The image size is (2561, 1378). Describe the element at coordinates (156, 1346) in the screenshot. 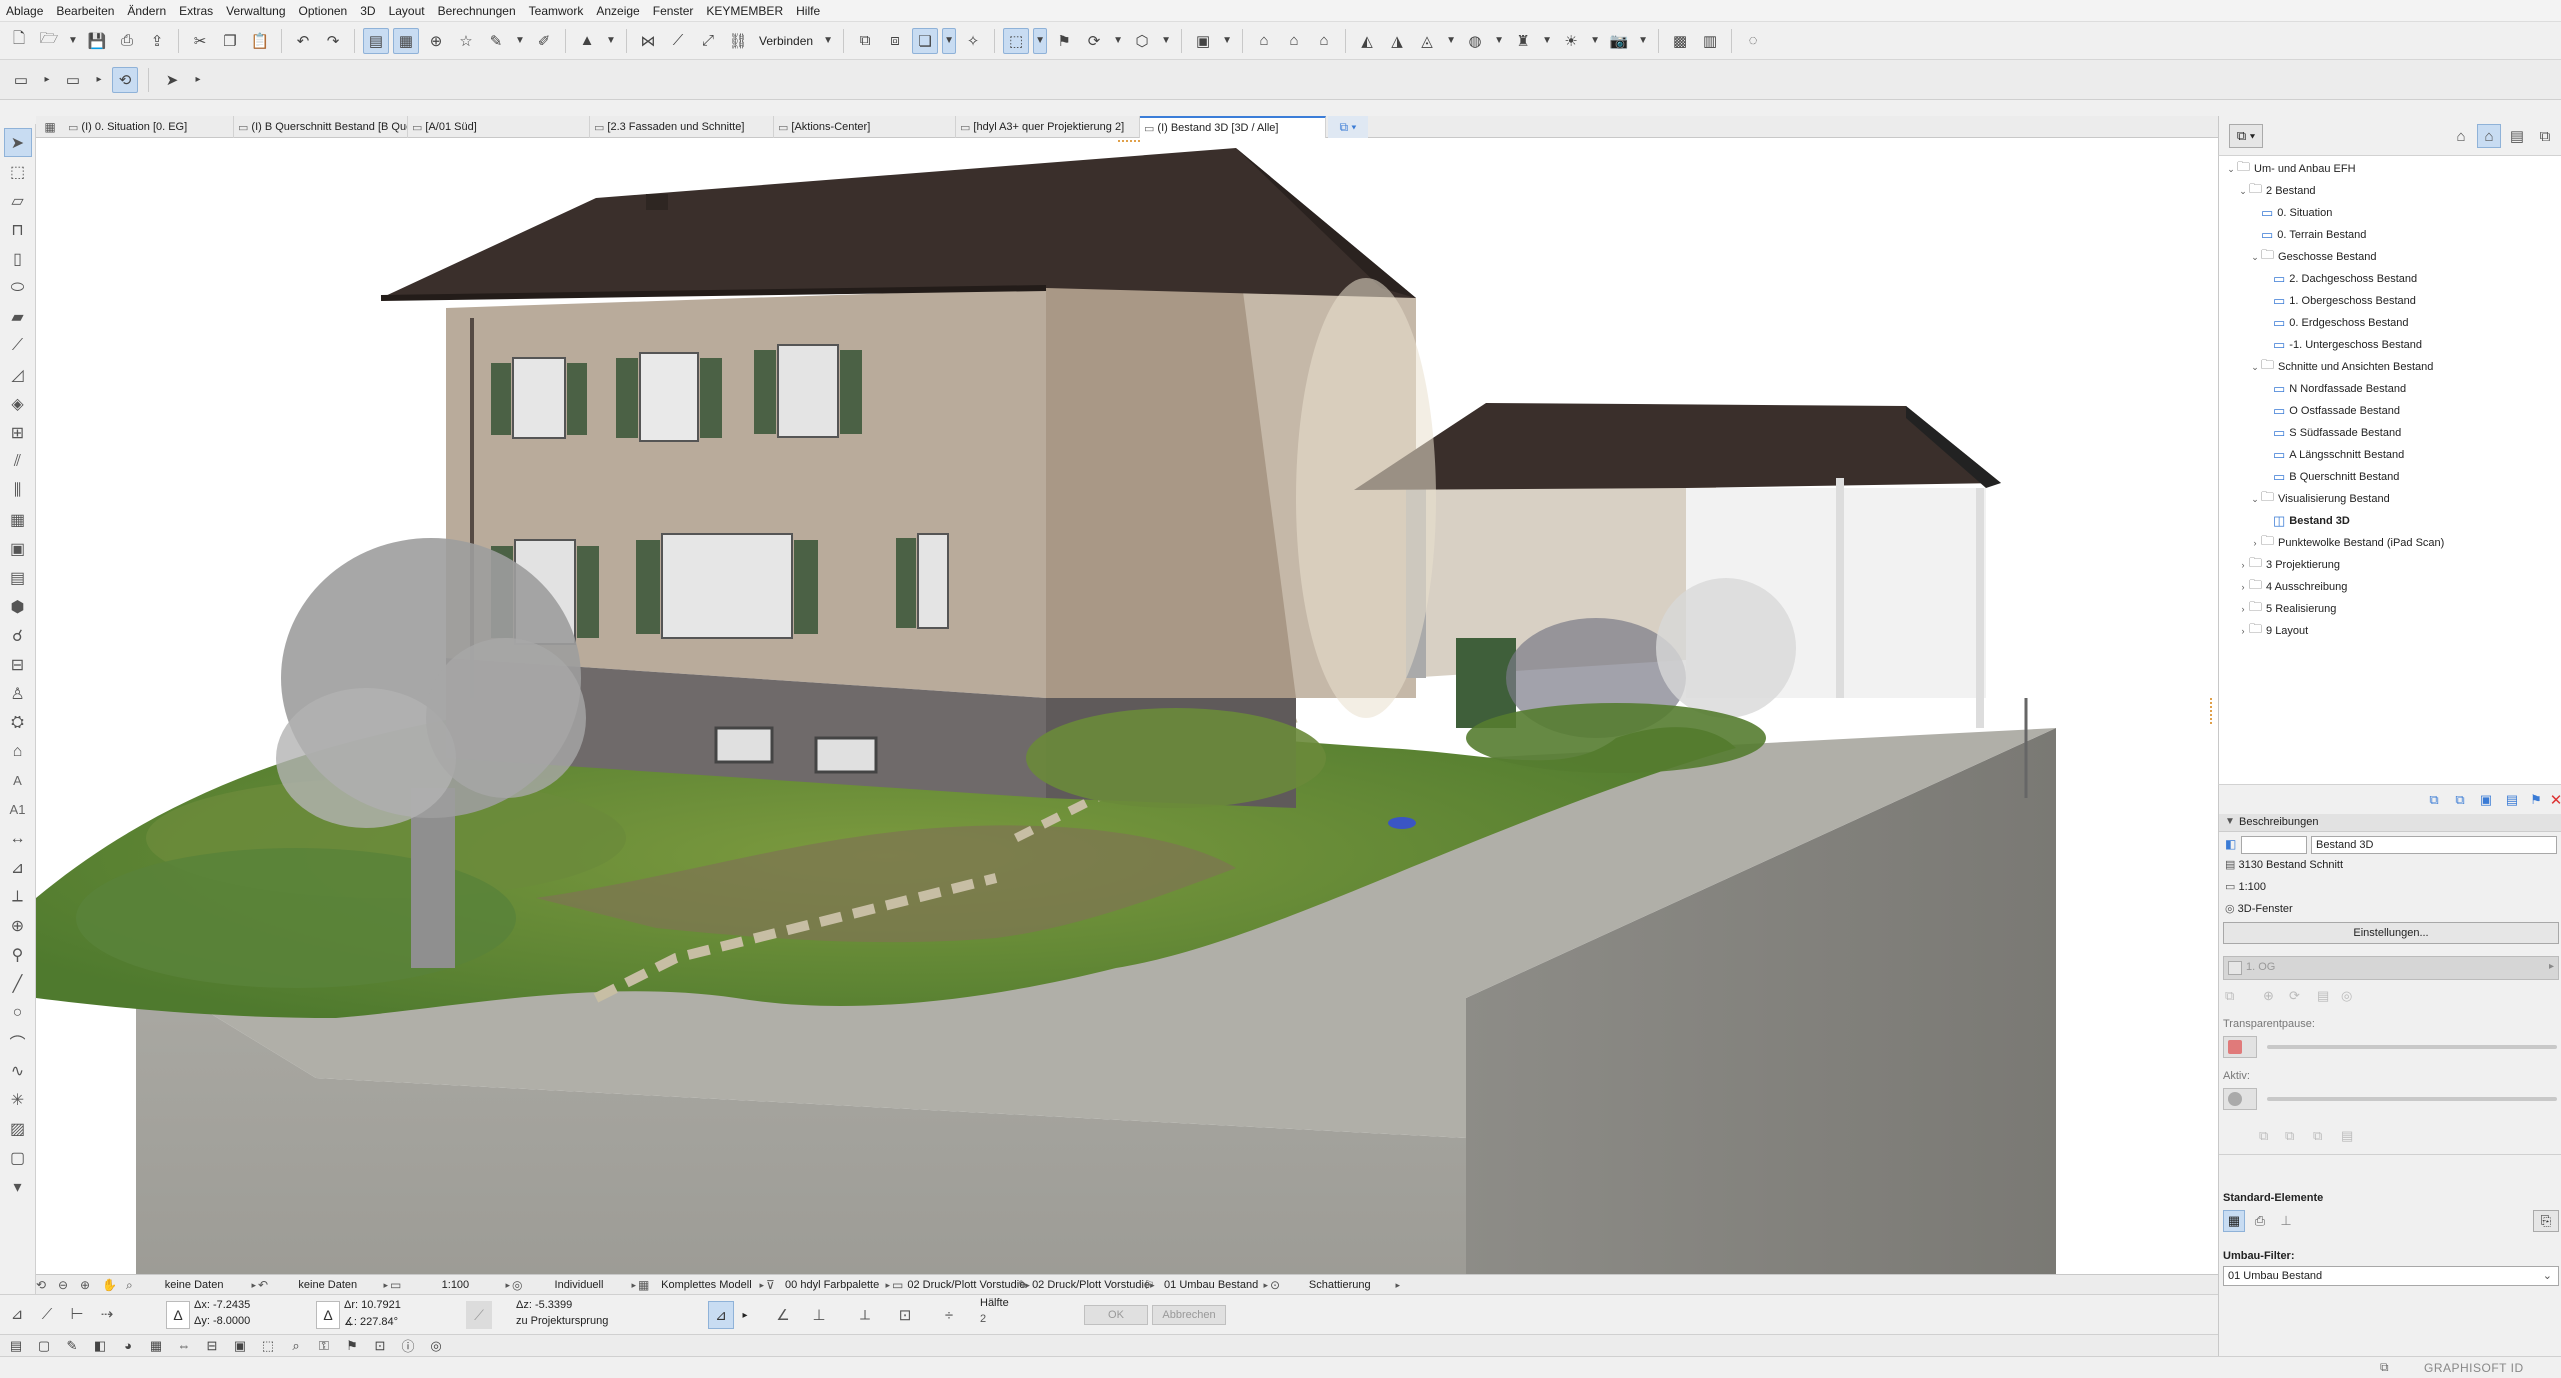

I see `partial-structure-icon: ▦` at that location.